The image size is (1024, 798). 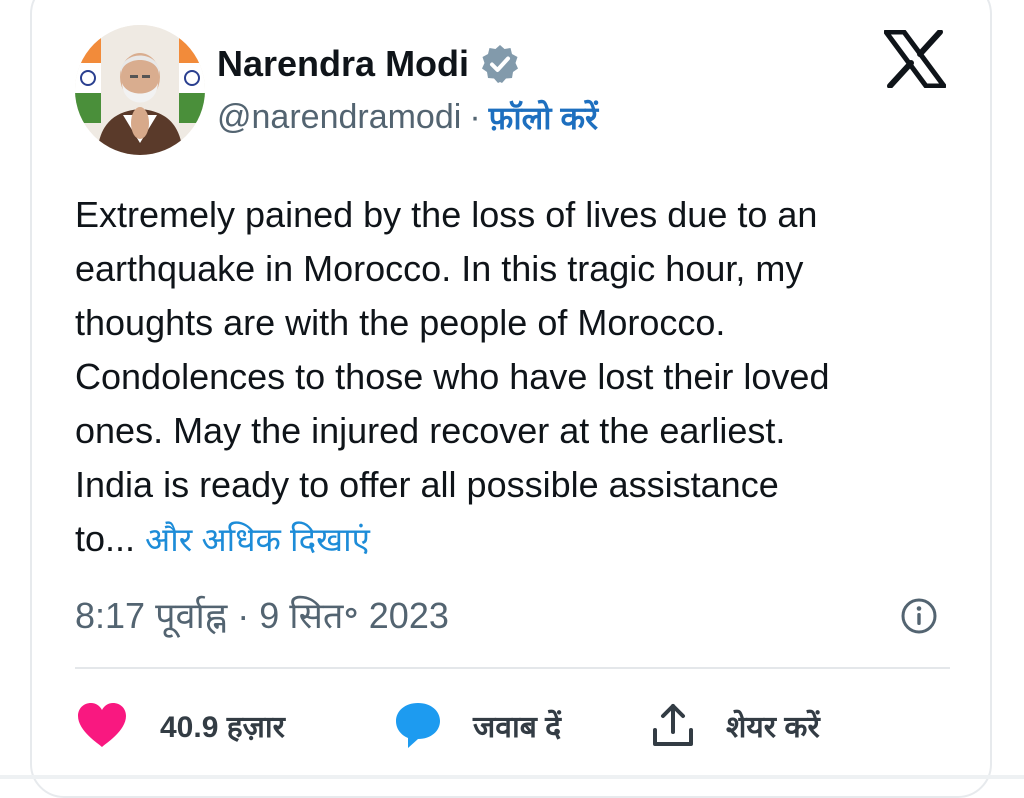 What do you see at coordinates (339, 117) in the screenshot?
I see `author-handle: @narendramodi` at bounding box center [339, 117].